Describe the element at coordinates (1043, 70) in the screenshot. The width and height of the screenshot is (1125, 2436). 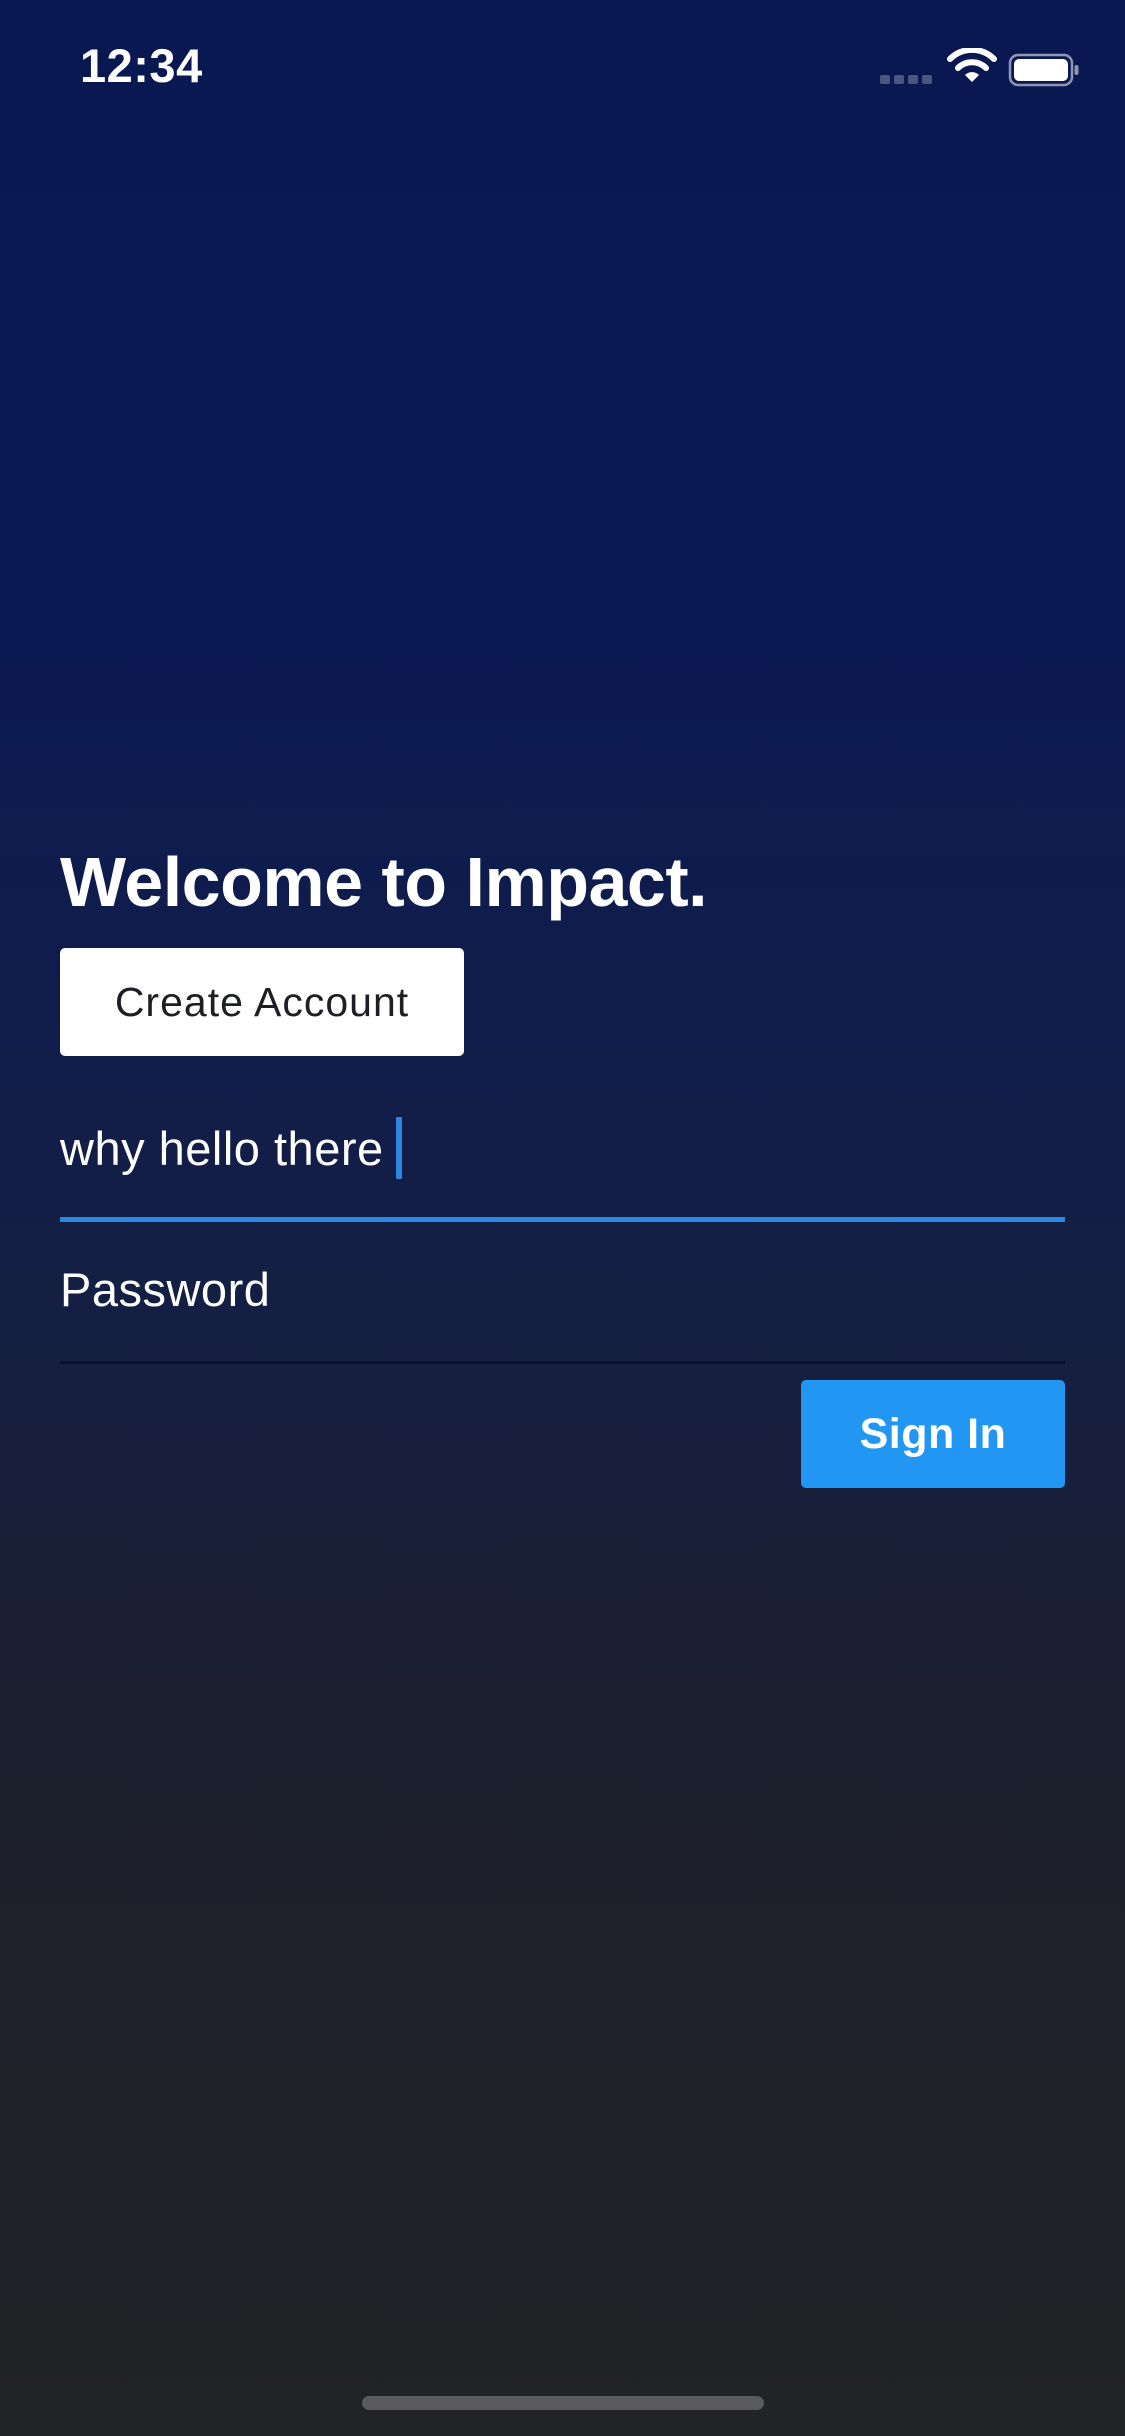
I see `battery-icon` at that location.